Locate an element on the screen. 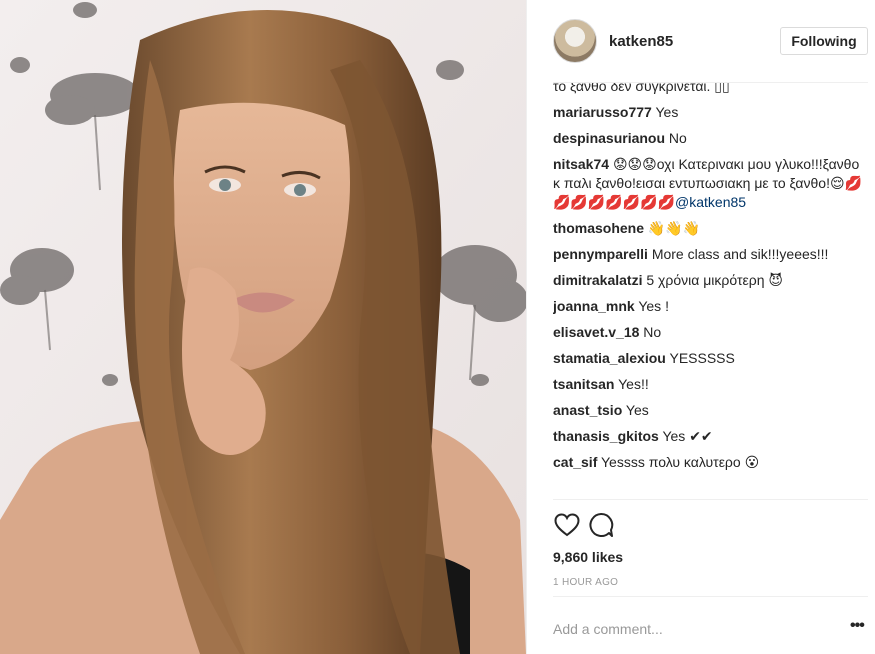  comment-item: tsanitsan Yes!! is located at coordinates (710, 384).